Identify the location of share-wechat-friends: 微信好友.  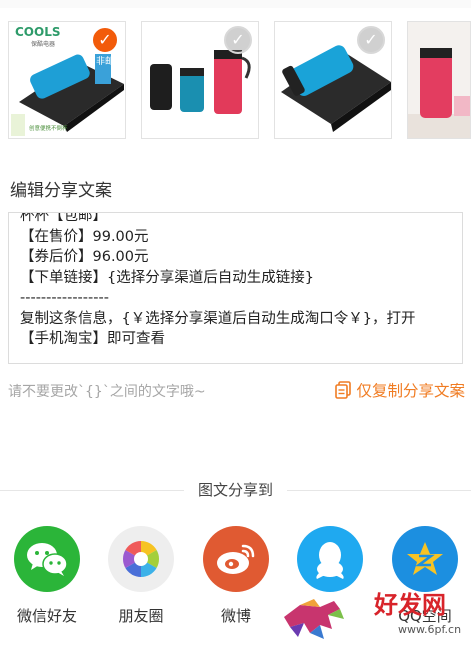
(47, 576).